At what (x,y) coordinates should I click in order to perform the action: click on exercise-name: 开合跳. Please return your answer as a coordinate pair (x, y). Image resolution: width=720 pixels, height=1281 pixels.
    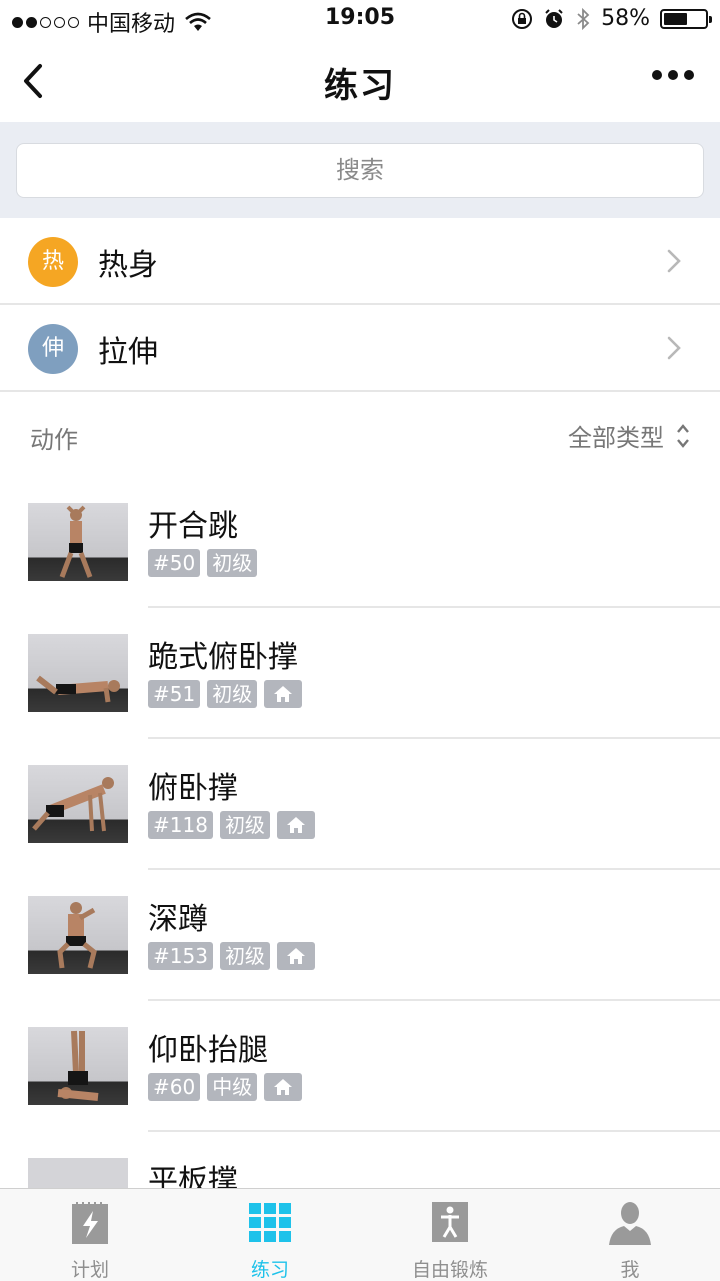
    Looking at the image, I should click on (193, 526).